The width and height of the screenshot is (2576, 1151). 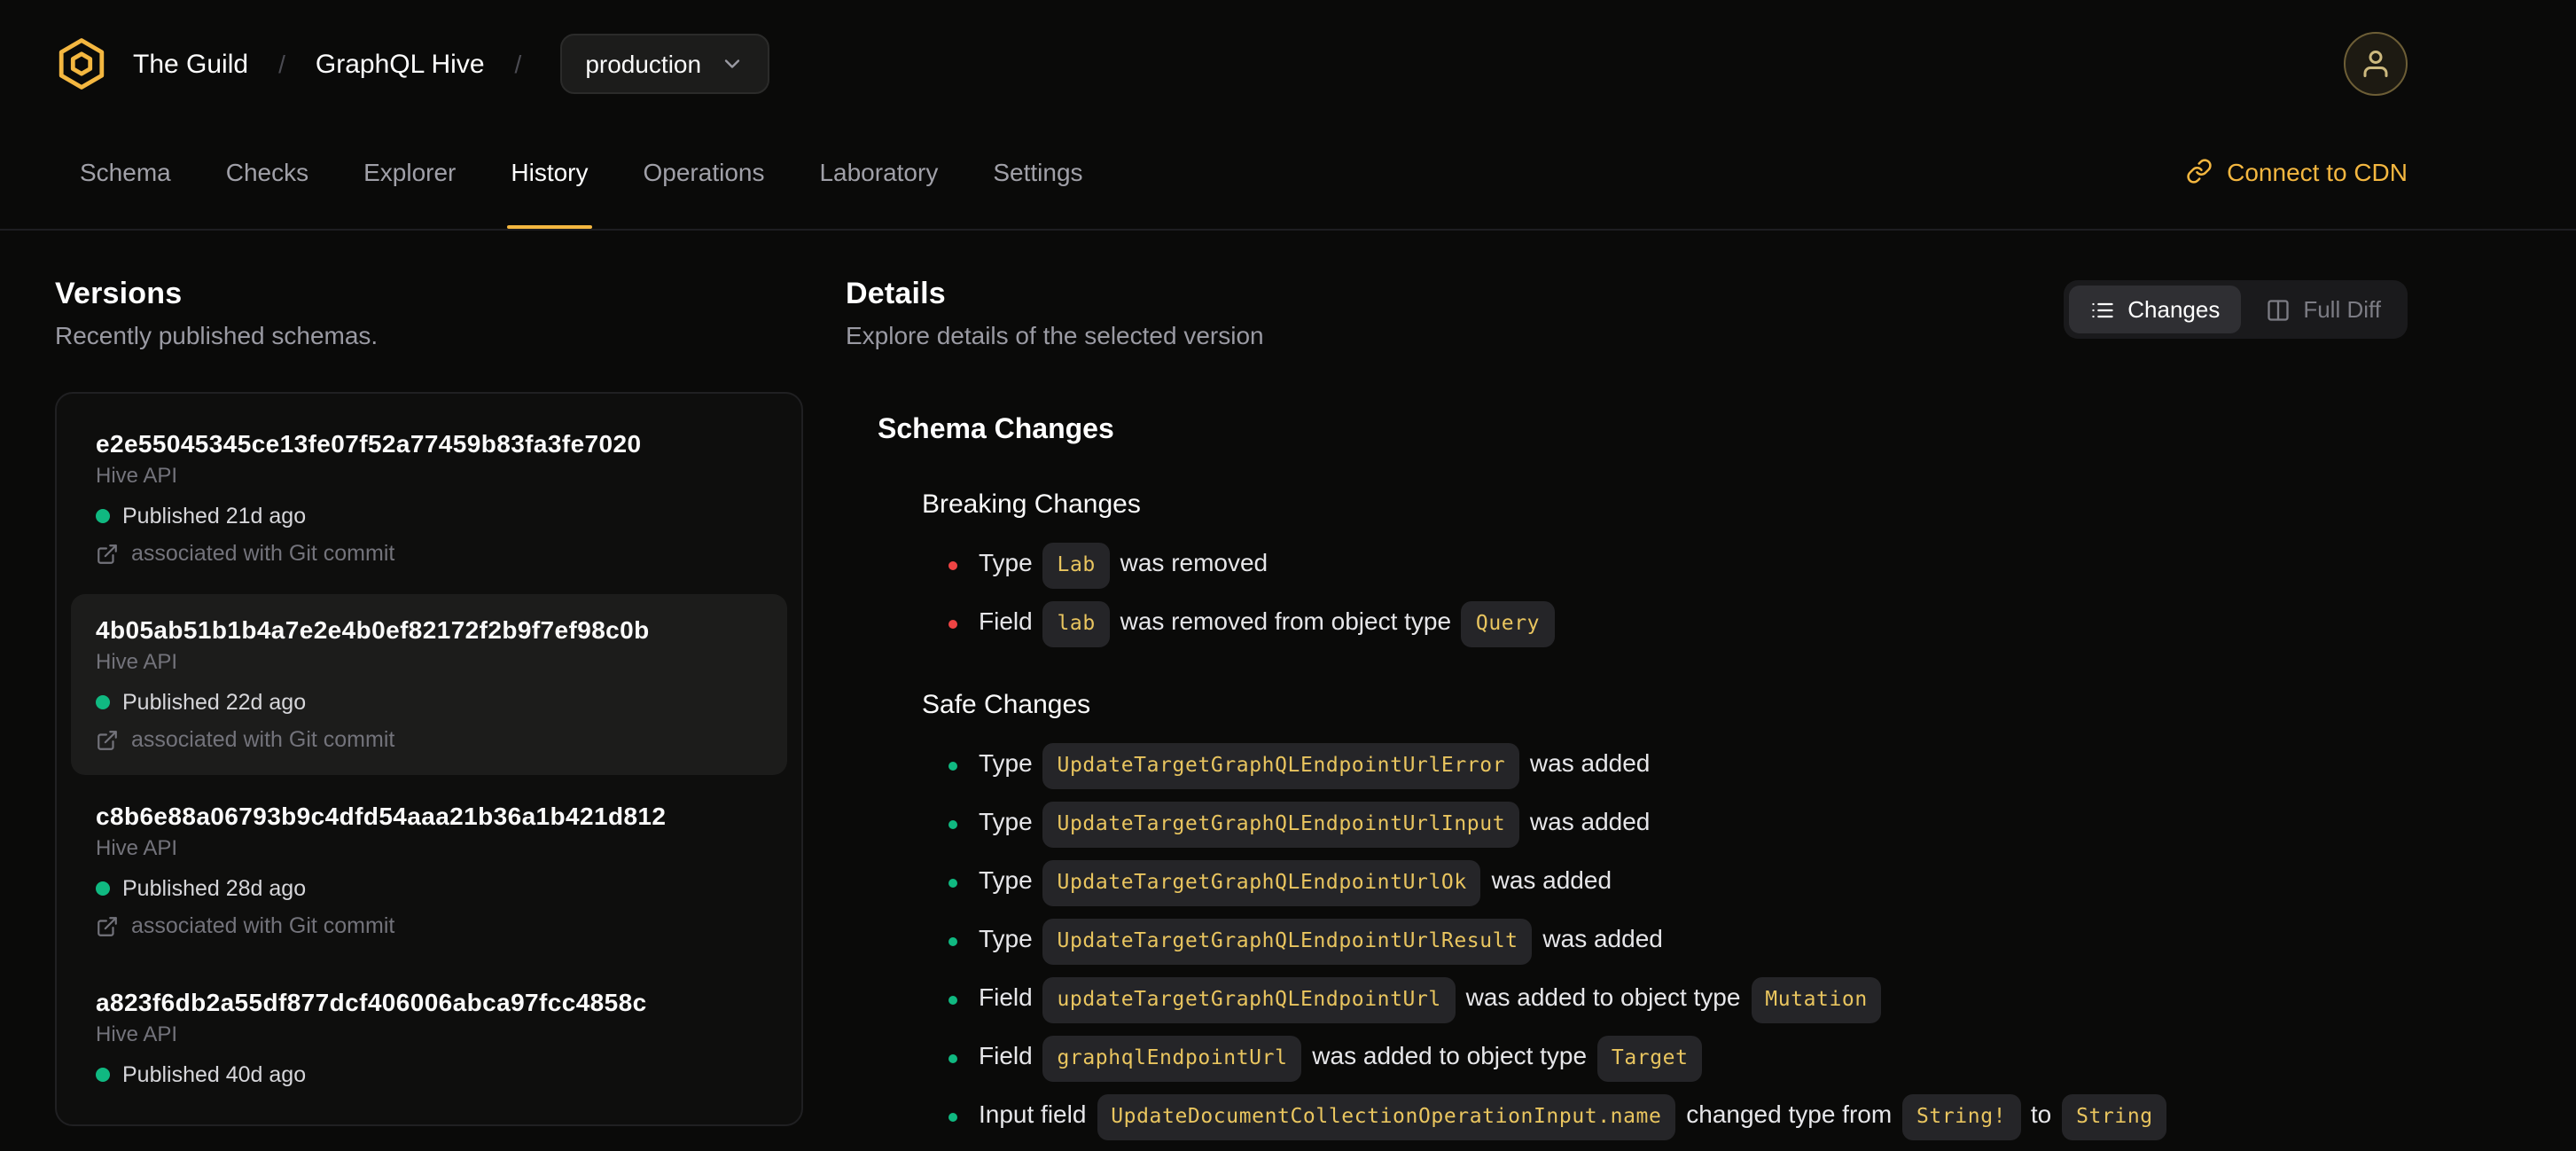 I want to click on code-chip: Target, so click(x=1649, y=1059).